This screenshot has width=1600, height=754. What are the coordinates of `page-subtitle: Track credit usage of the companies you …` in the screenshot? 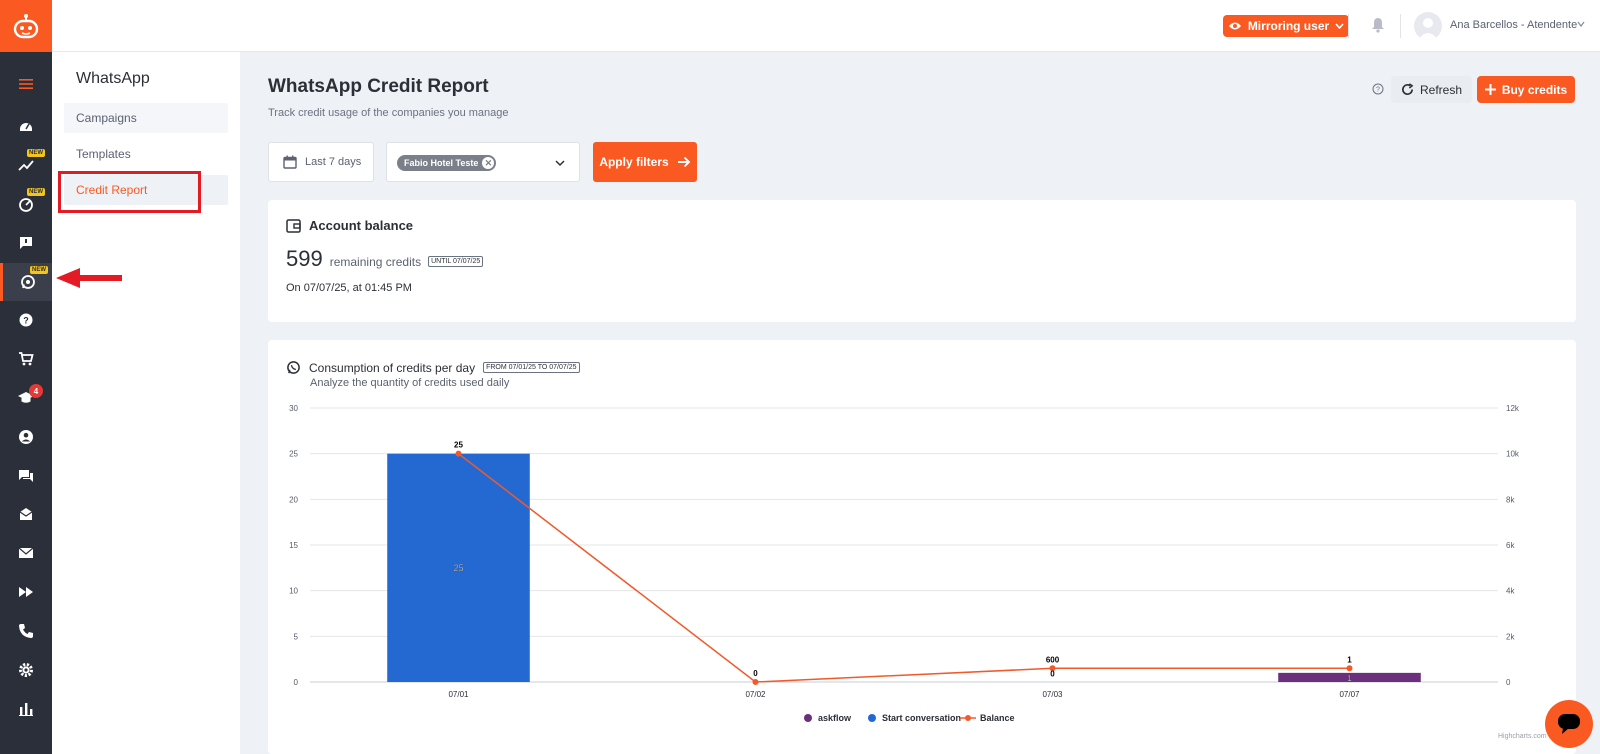 It's located at (388, 113).